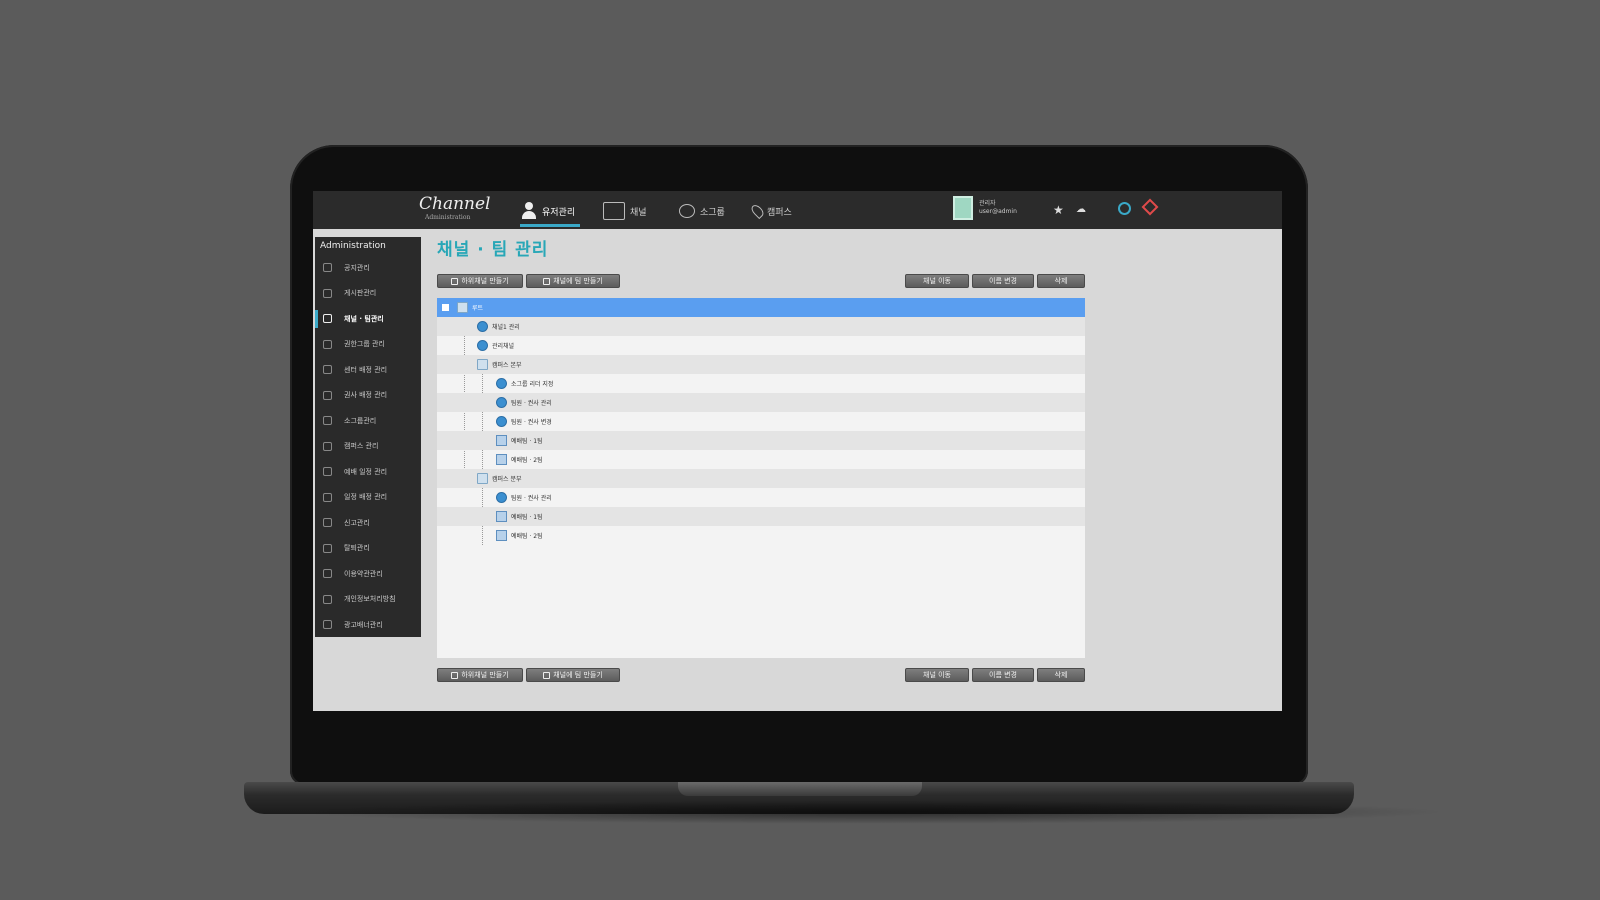 The image size is (1600, 900). I want to click on move-channel-button-bottom: 채널 이동, so click(937, 675).